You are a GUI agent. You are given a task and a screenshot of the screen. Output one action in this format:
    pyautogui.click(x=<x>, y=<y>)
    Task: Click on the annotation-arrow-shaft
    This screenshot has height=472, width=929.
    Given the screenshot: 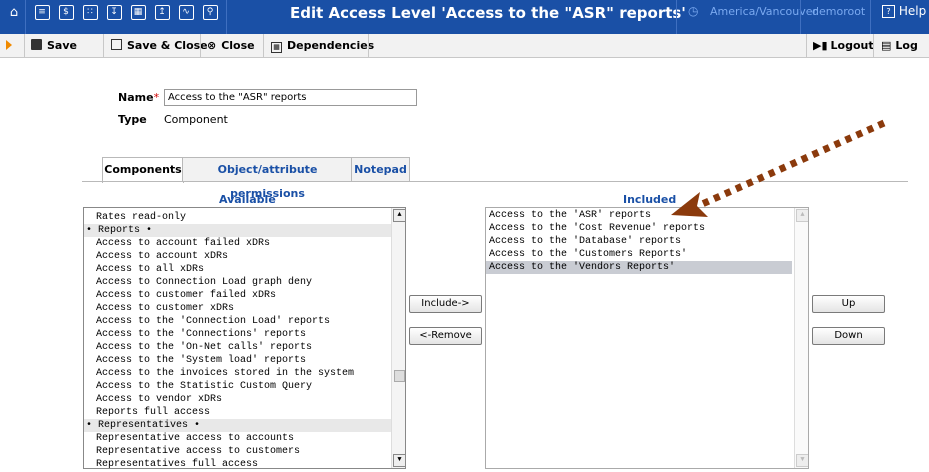 What is the action you would take?
    pyautogui.click(x=792, y=164)
    